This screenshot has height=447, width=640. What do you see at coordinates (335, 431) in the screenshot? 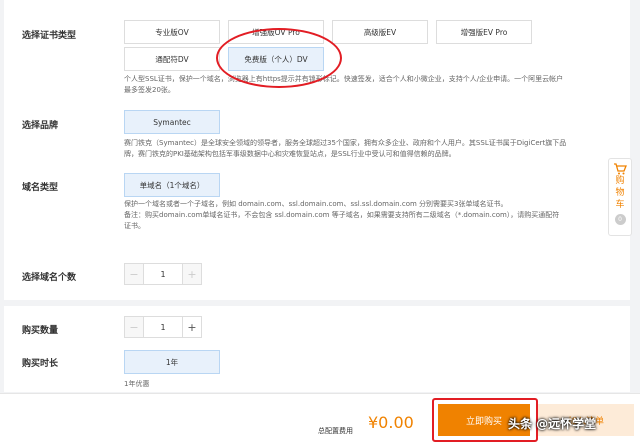
I see `total-price-label: 总配置费用` at bounding box center [335, 431].